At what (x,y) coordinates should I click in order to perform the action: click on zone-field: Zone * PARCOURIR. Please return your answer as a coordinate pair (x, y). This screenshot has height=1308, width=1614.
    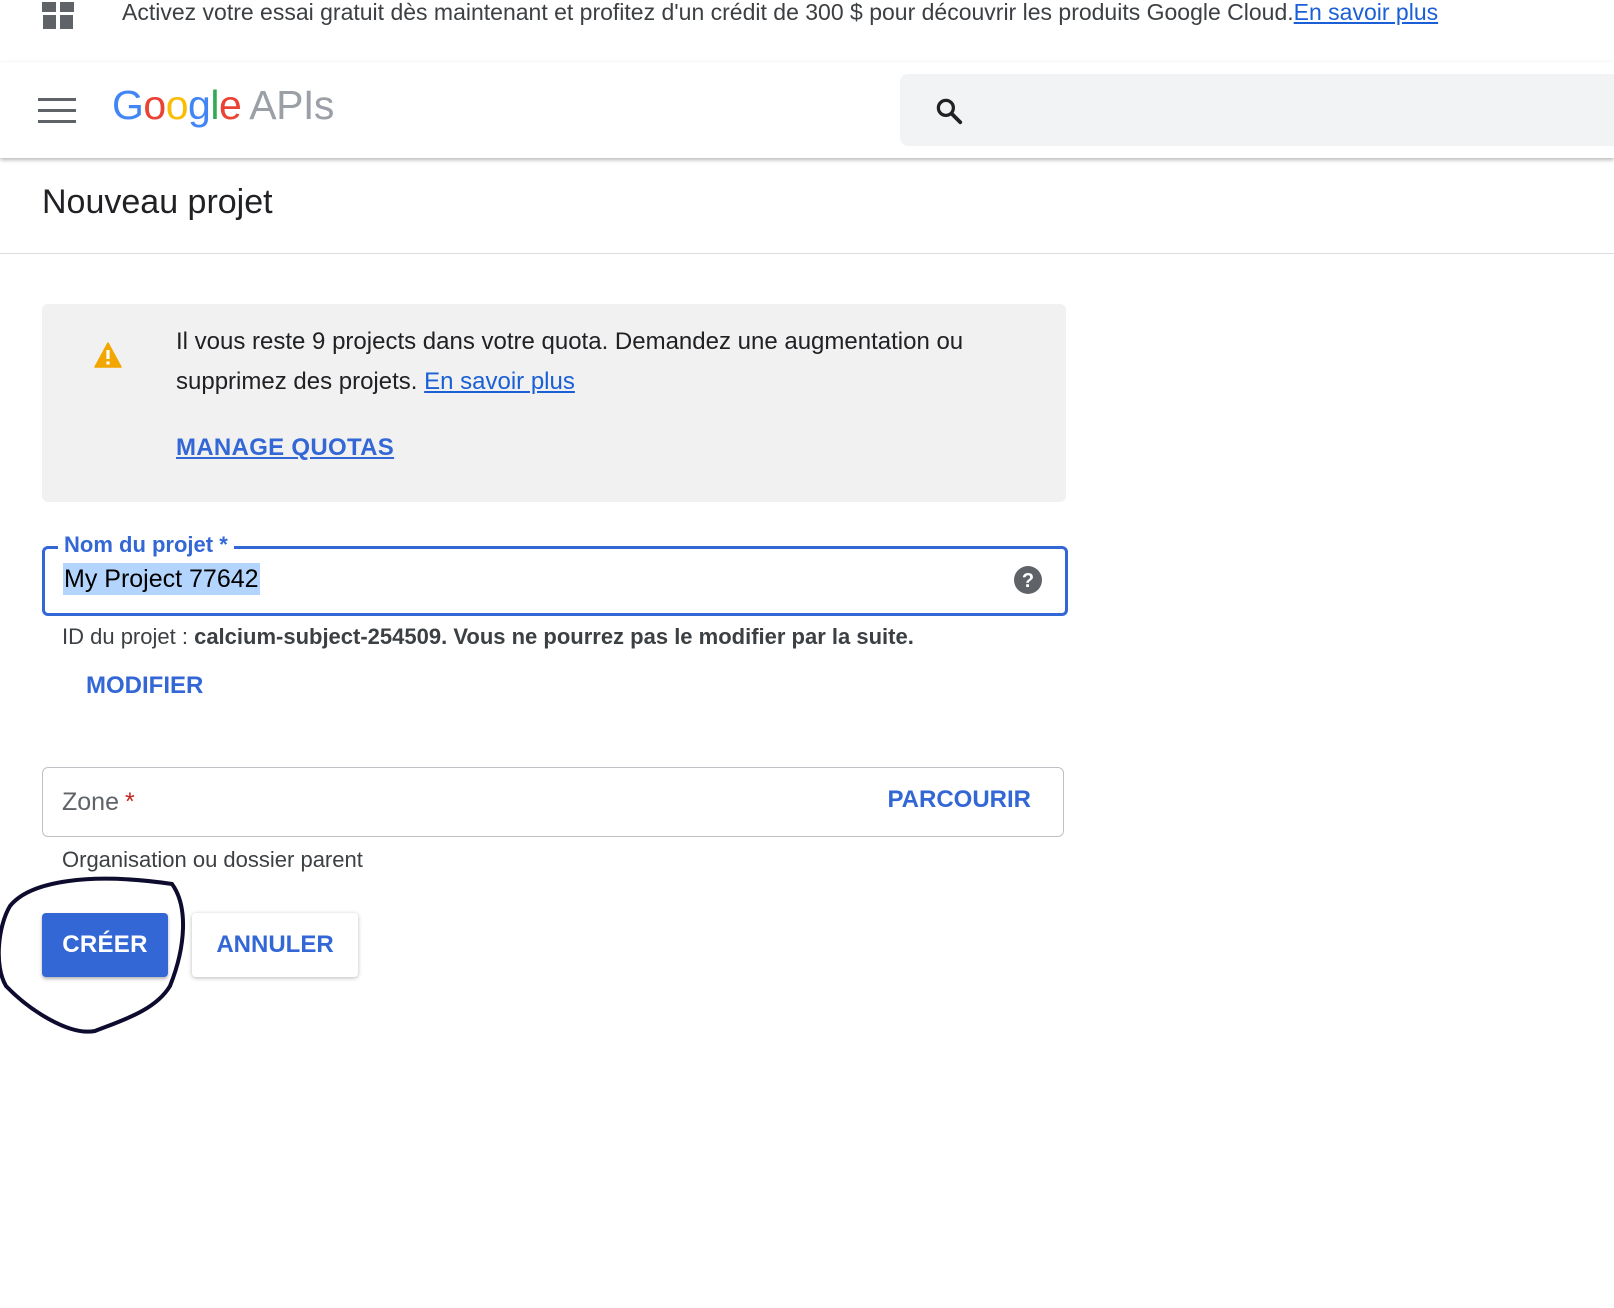
    Looking at the image, I should click on (553, 802).